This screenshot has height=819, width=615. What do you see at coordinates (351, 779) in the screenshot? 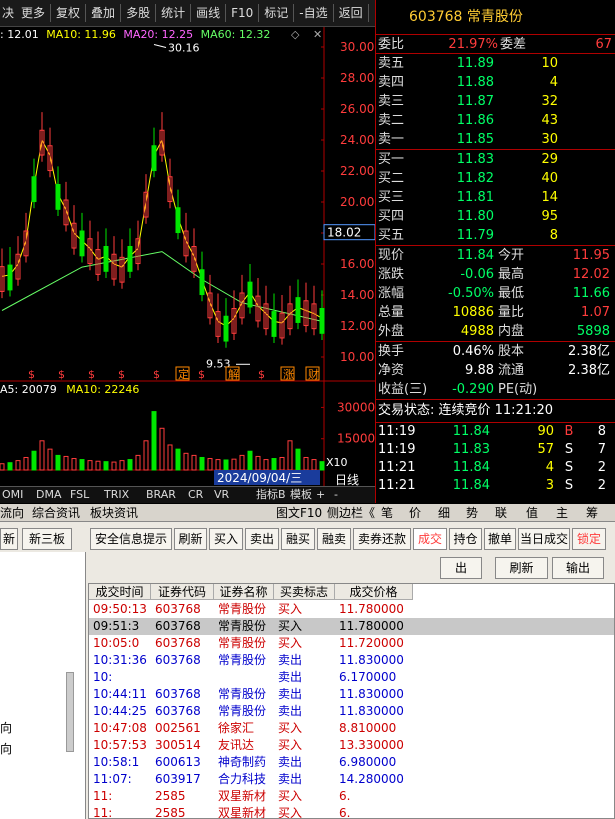
I see `grid-row: 11:07: 603917 合力科技 卖出 14.280000` at bounding box center [351, 779].